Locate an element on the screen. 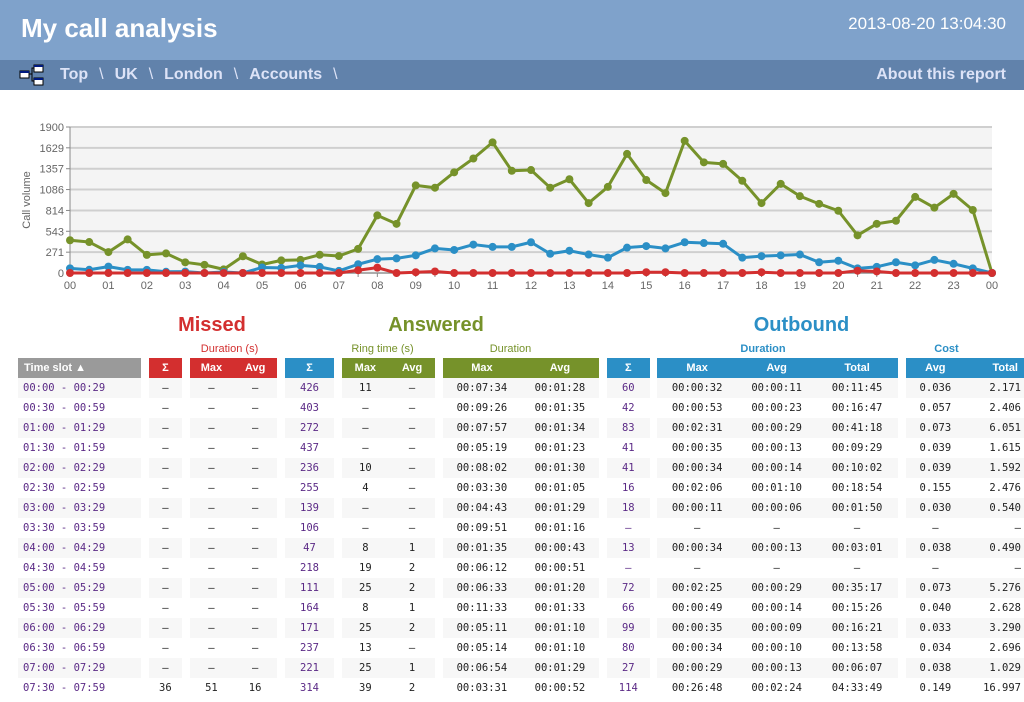 Image resolution: width=1024 pixels, height=702 pixels. time-slot-cell: 07:00 - 07:29 is located at coordinates (80, 668).